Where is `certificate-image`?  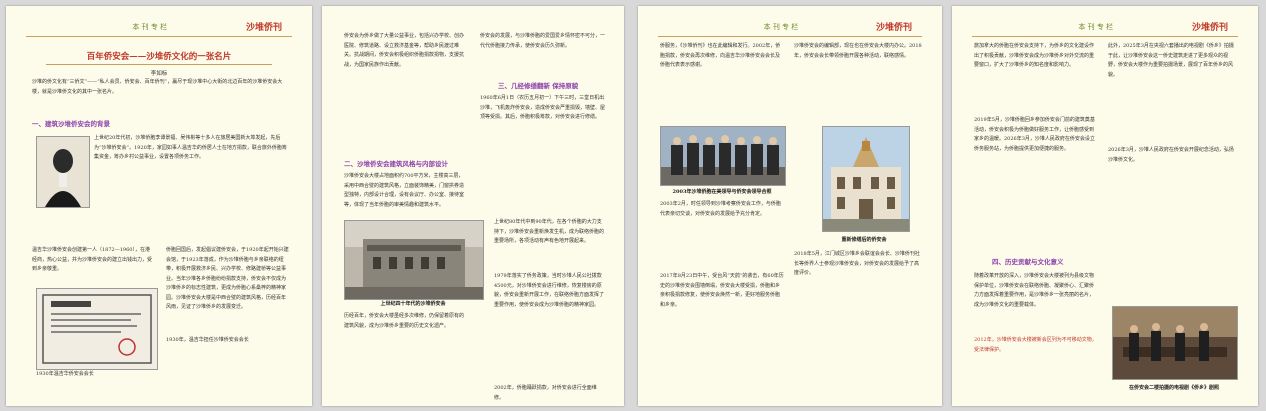
certificate-image is located at coordinates (97, 329).